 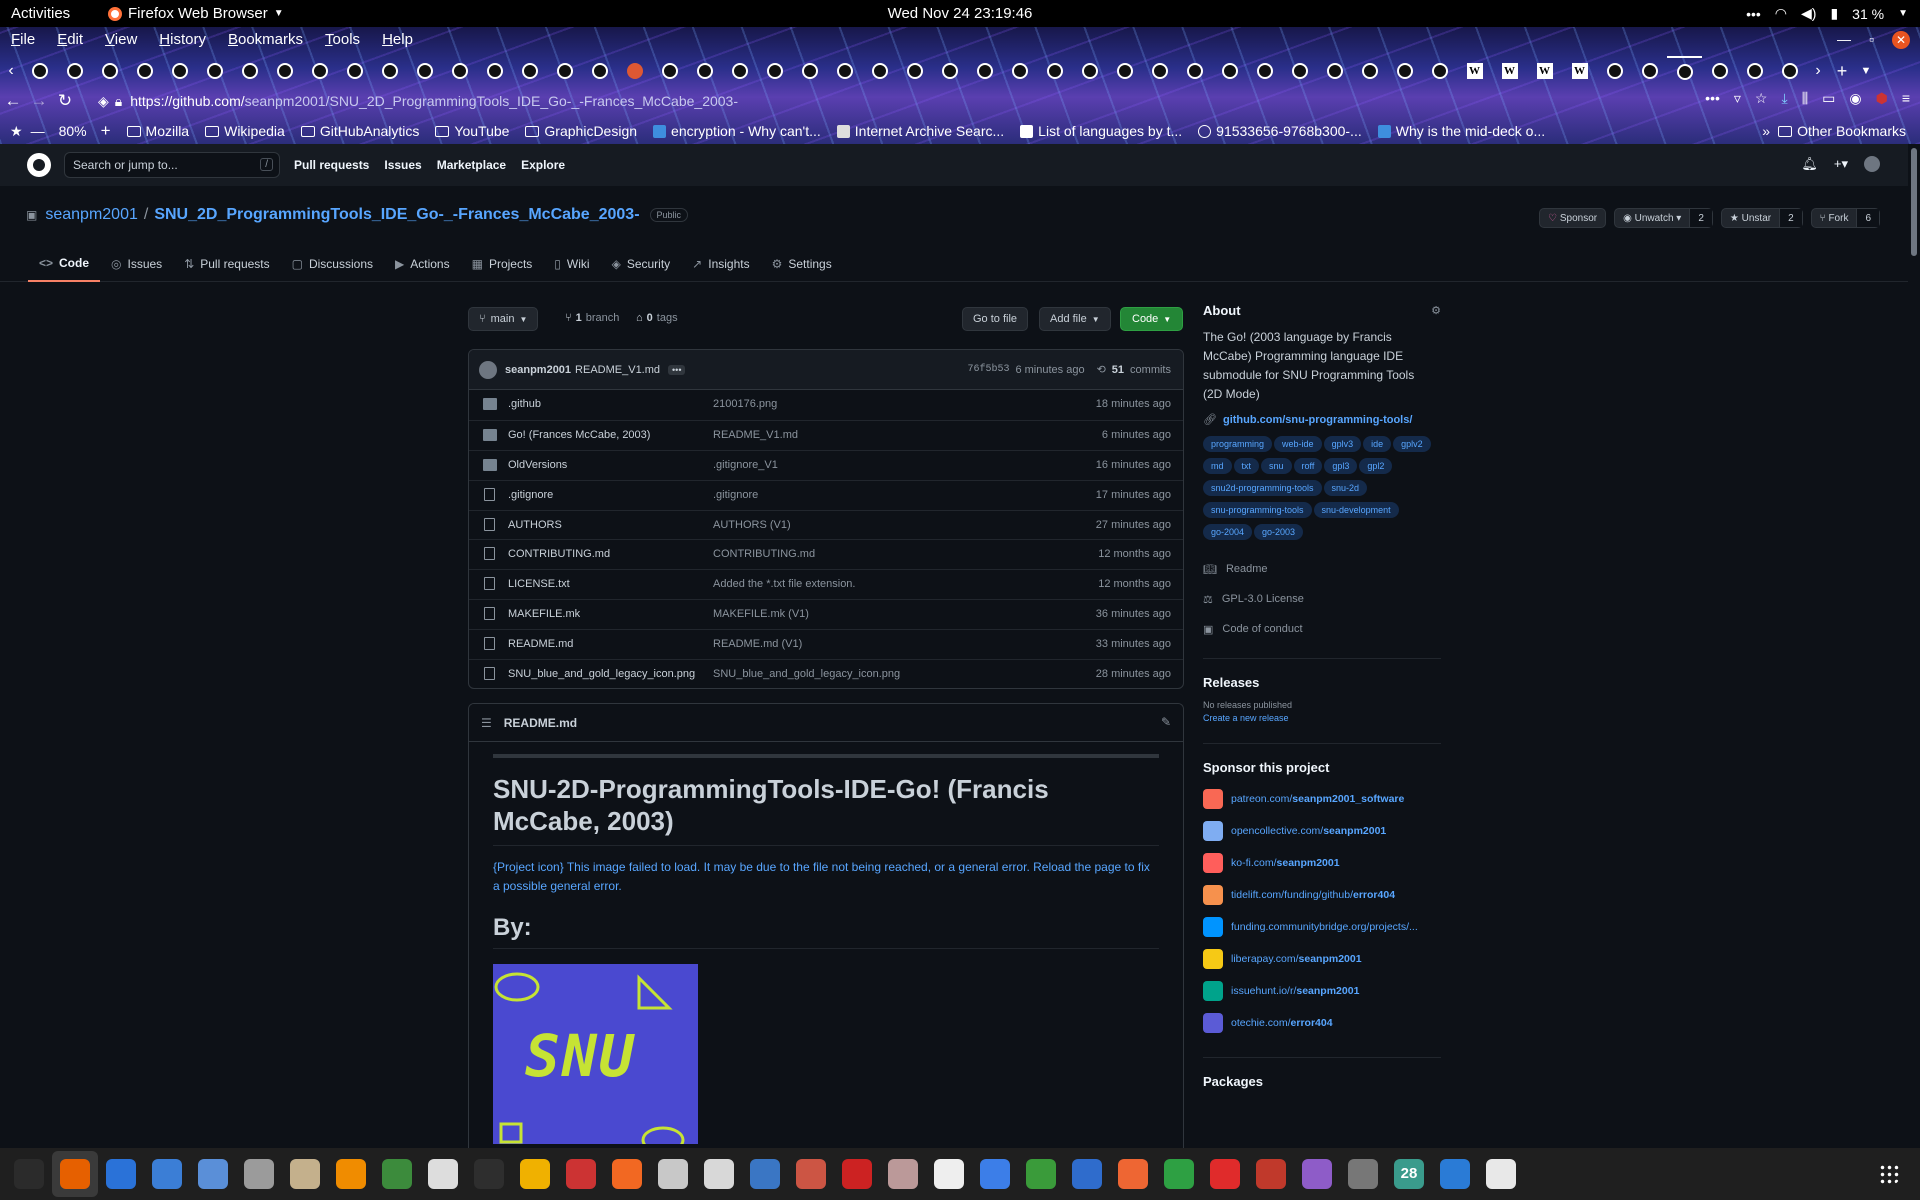 I want to click on topic-tag: gpl2, so click(x=1376, y=466).